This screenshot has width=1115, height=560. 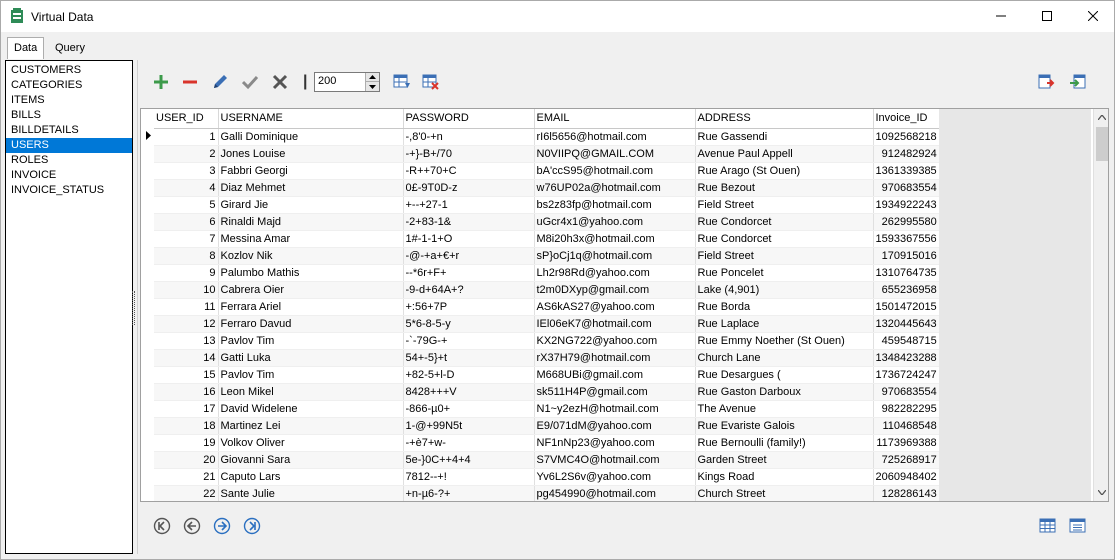 I want to click on grid-cell: Rue Bernoulli (family!), so click(x=784, y=443).